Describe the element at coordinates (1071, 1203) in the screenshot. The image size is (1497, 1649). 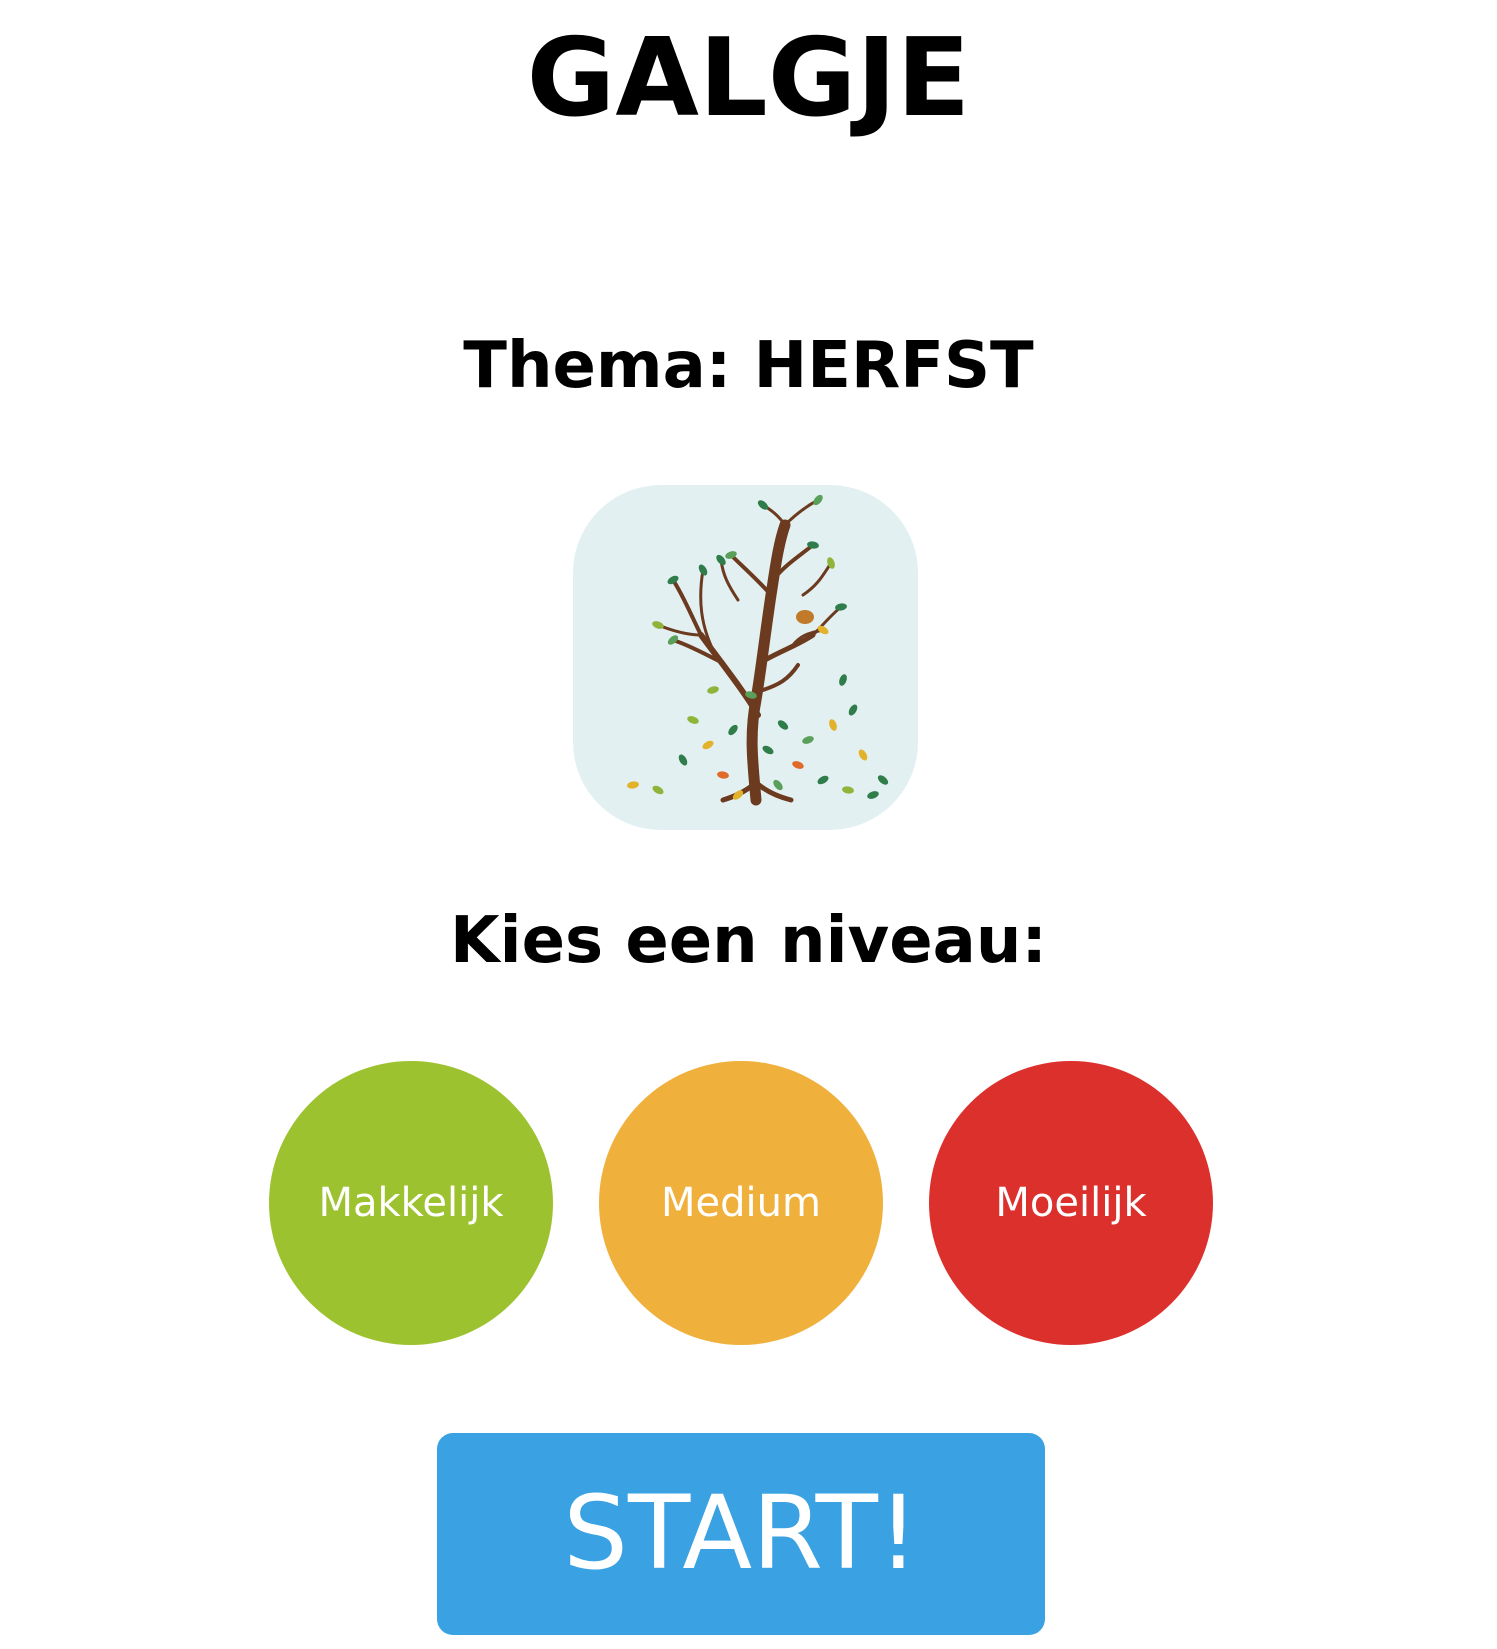
I see `level-hard-button: Moeilijk` at that location.